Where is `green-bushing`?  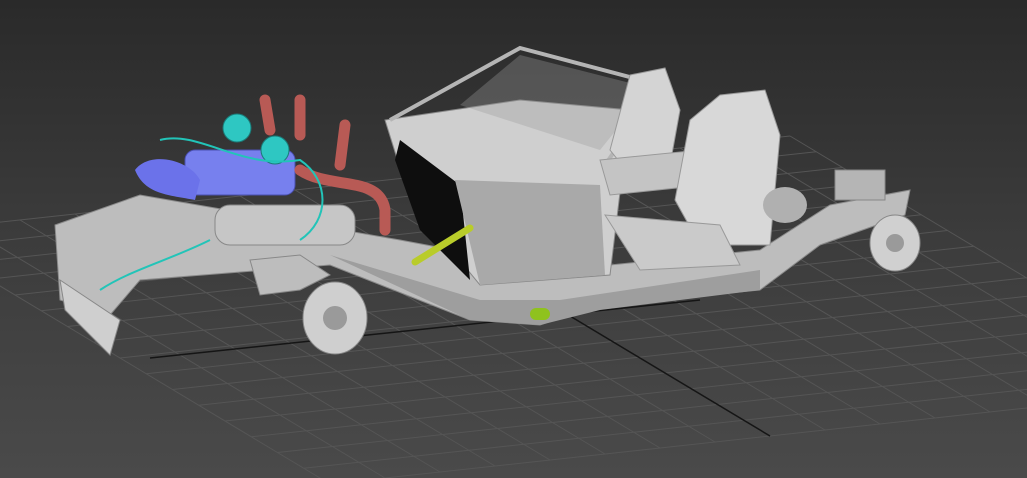 green-bushing is located at coordinates (540, 314).